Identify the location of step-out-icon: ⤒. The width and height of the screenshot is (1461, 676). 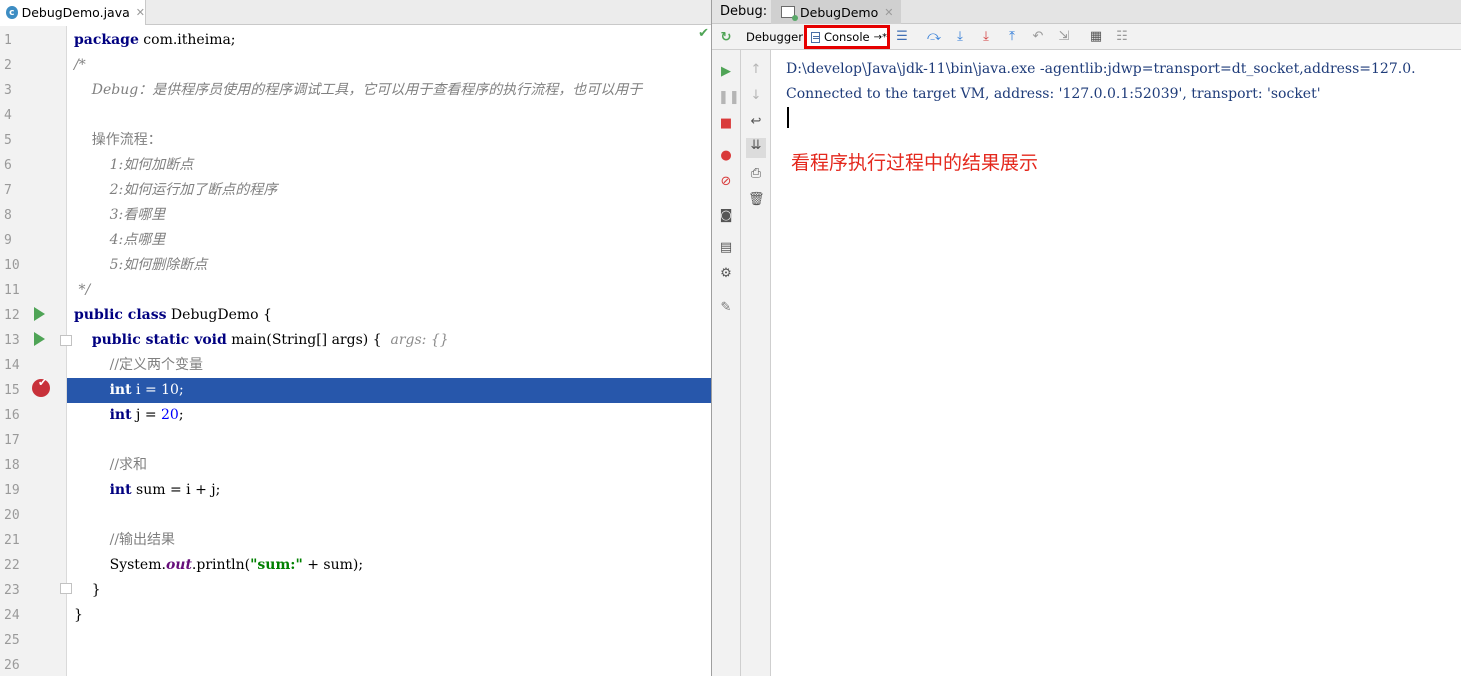
(1012, 37).